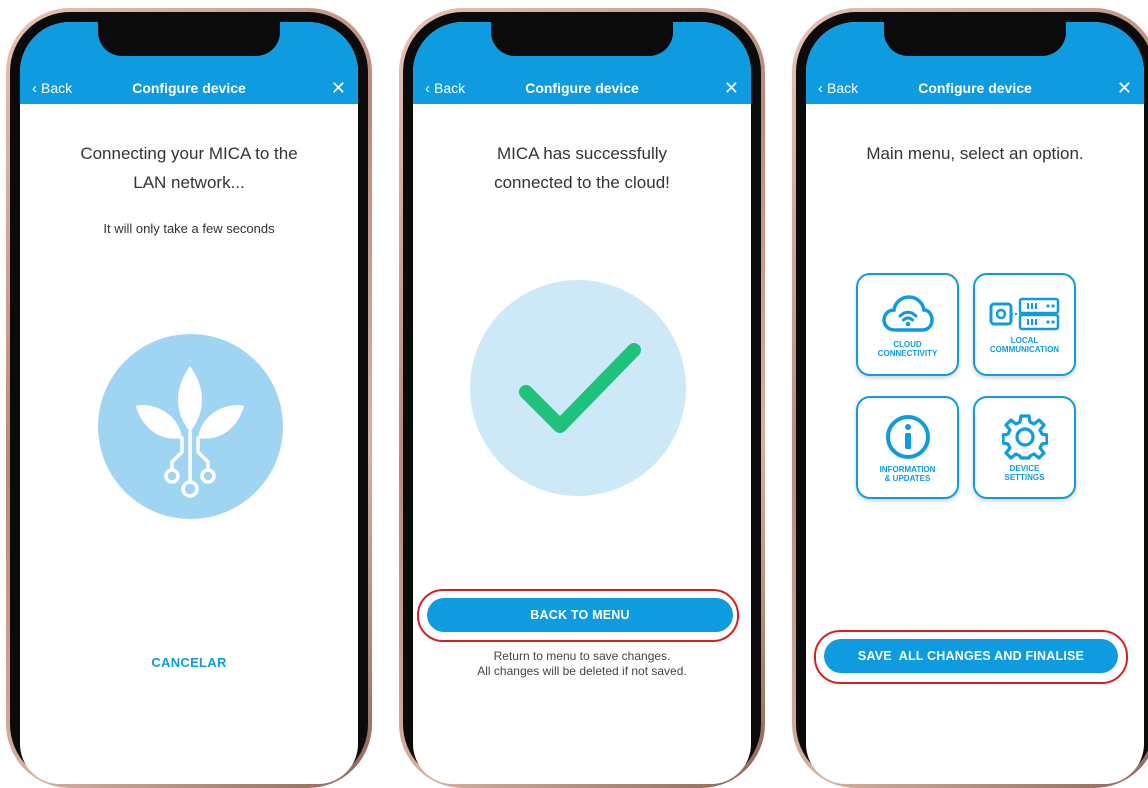  What do you see at coordinates (907, 313) in the screenshot?
I see `cloud-wifi-icon` at bounding box center [907, 313].